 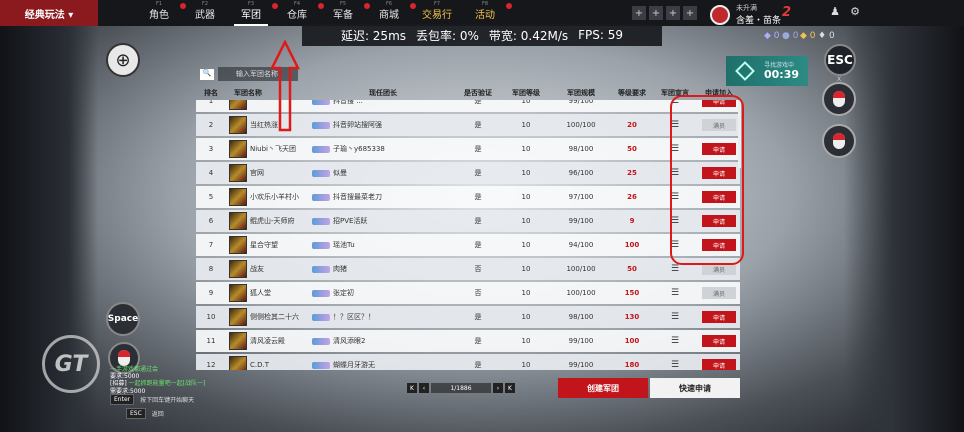 What do you see at coordinates (211, 269) in the screenshot?
I see `row-rank: 8` at bounding box center [211, 269].